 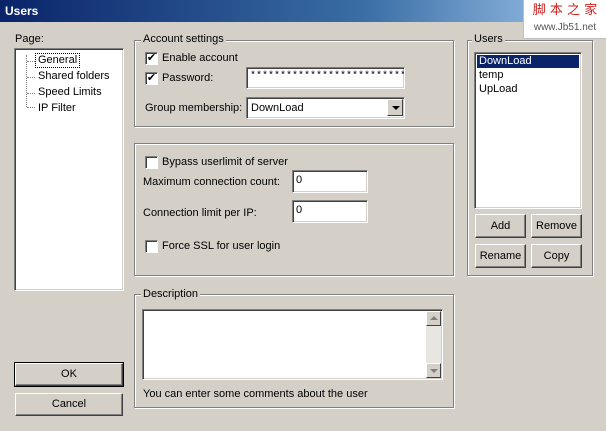 I want to click on group-membership-value: DownLoad, so click(x=277, y=108).